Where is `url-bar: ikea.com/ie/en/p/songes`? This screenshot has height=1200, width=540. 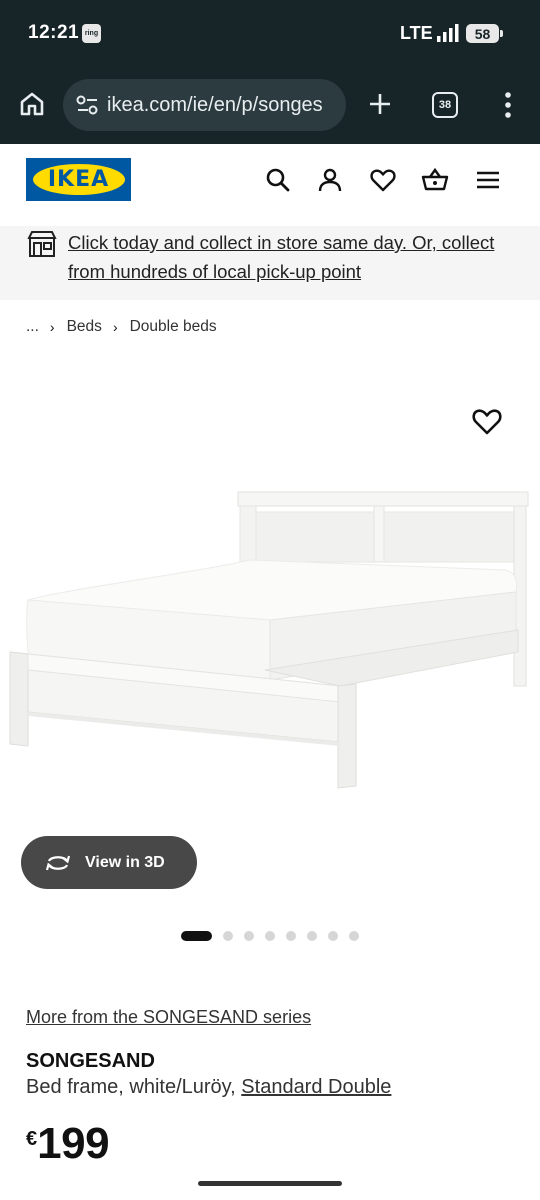
url-bar: ikea.com/ie/en/p/songes is located at coordinates (204, 105).